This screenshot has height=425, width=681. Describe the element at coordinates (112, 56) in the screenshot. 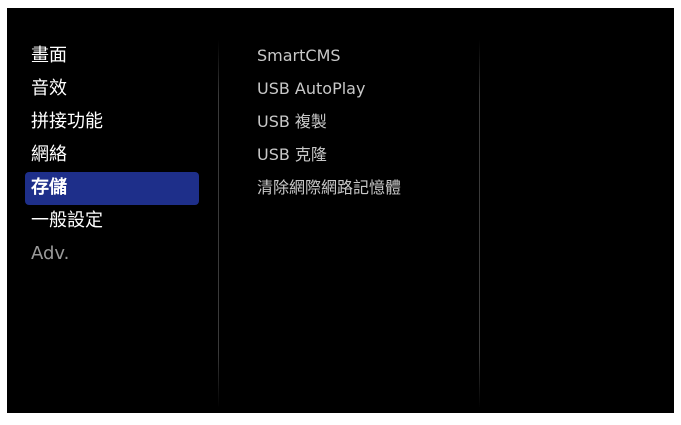

I see `main-menu-item-picture: 畫面` at that location.